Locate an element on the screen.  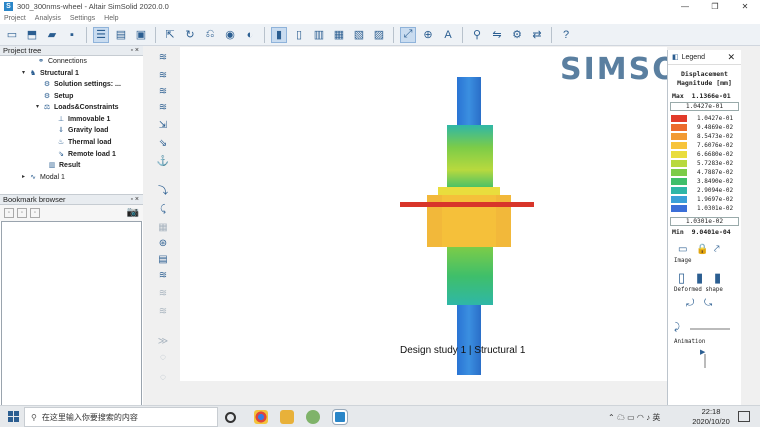
compare-icon: ⇄ is located at coordinates (537, 35).